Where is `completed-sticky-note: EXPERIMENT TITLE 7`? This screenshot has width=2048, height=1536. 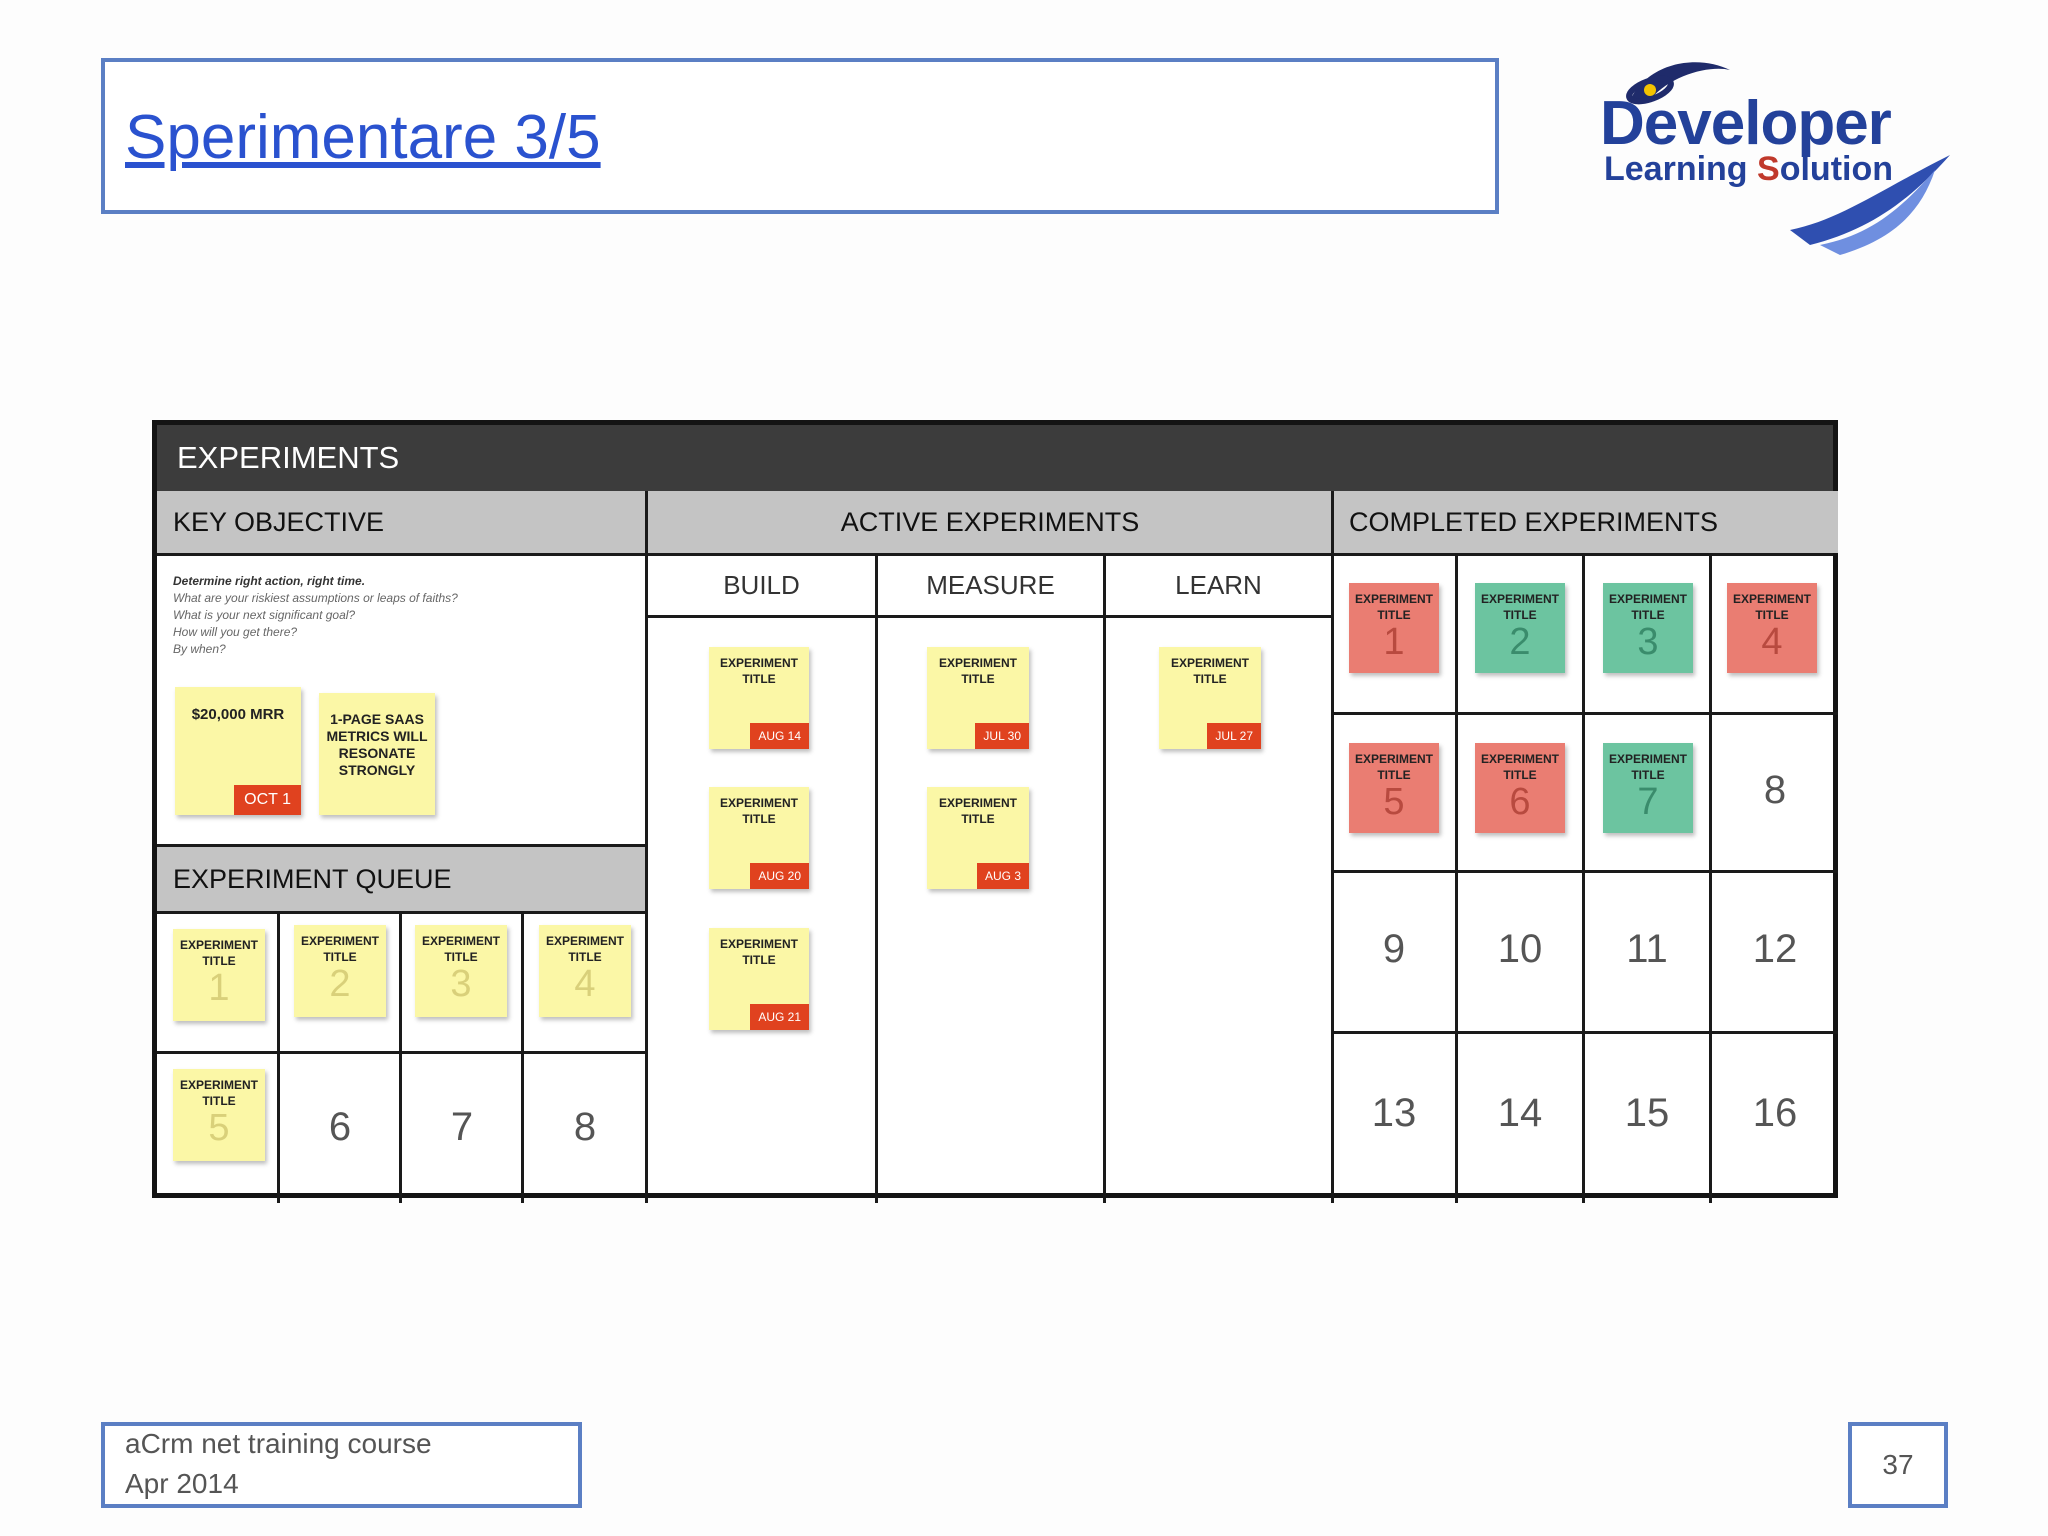
completed-sticky-note: EXPERIMENT TITLE 7 is located at coordinates (1648, 788).